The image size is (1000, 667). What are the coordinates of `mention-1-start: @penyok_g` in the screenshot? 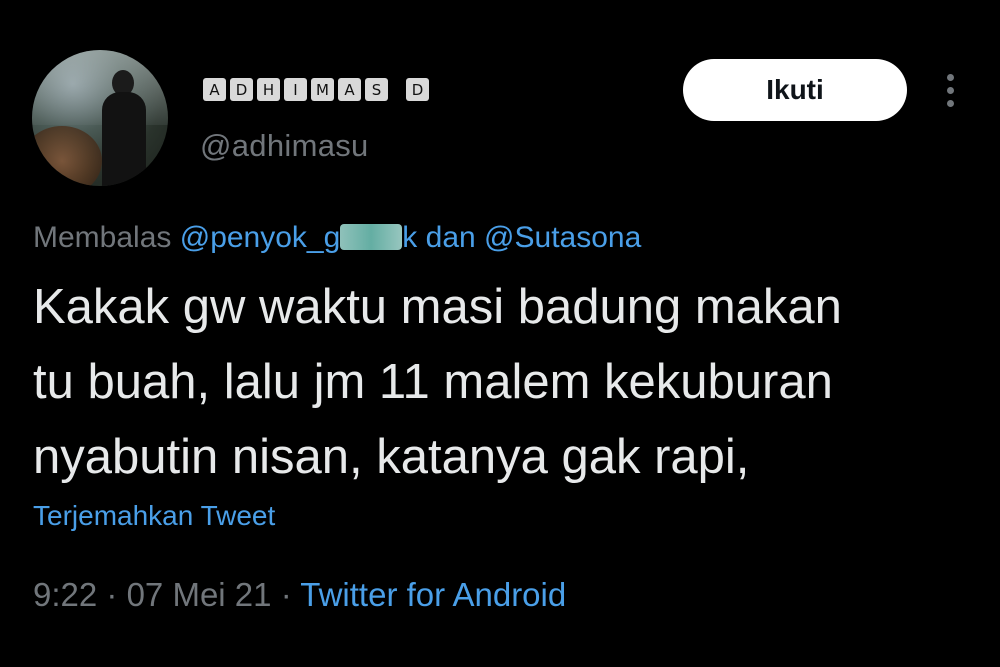 It's located at (260, 237).